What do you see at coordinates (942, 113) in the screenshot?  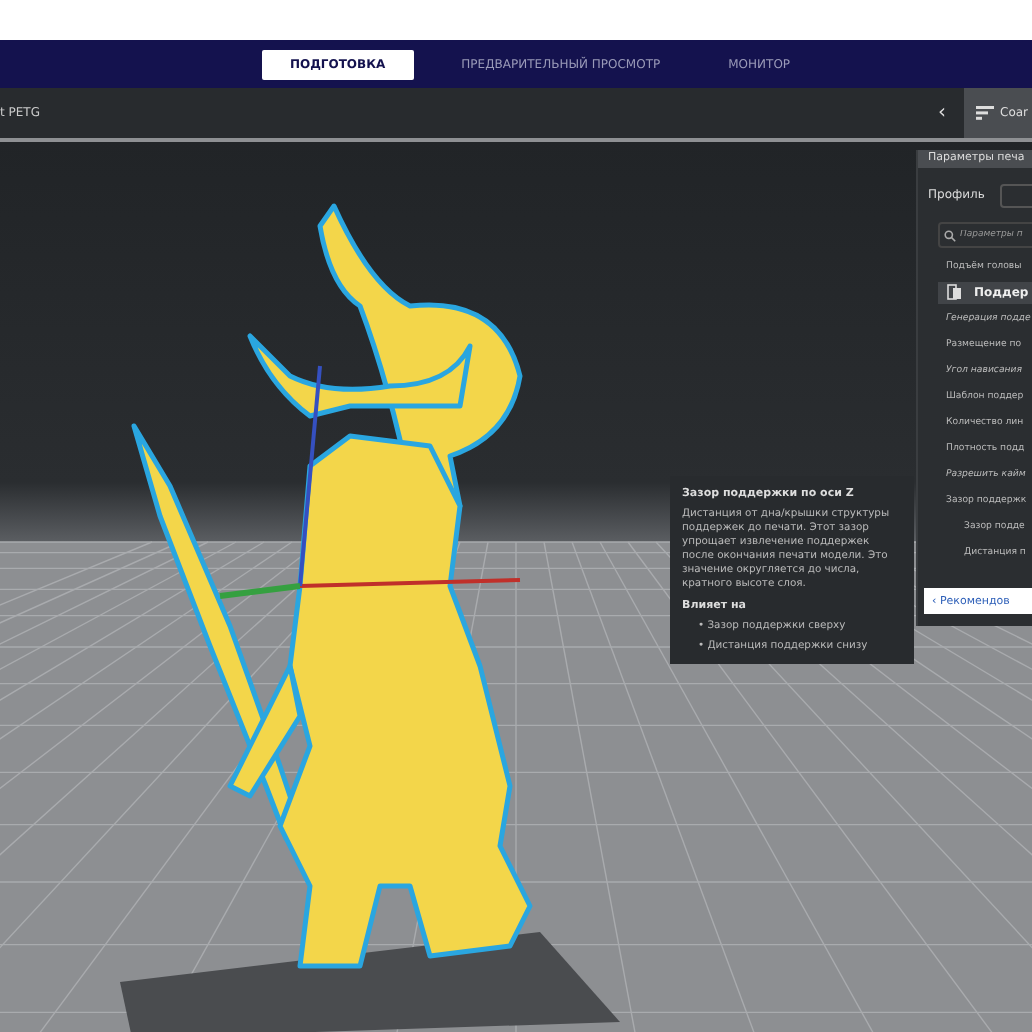 I see `collapse-button: ‹` at bounding box center [942, 113].